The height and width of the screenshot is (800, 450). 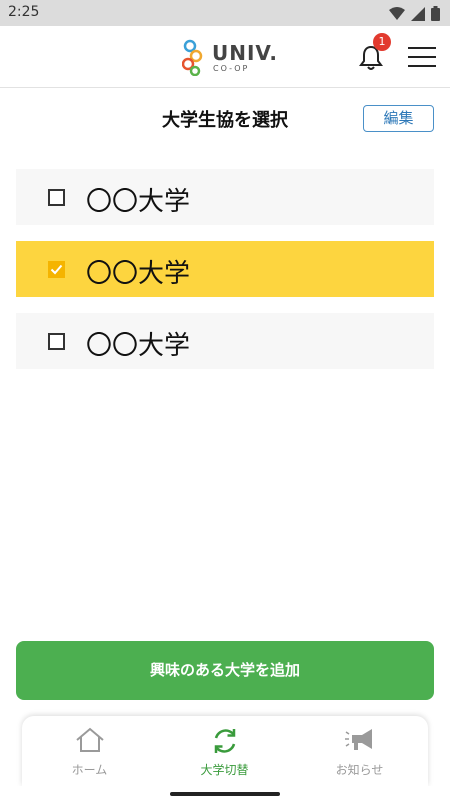 I want to click on wifi-icon, so click(x=397, y=13).